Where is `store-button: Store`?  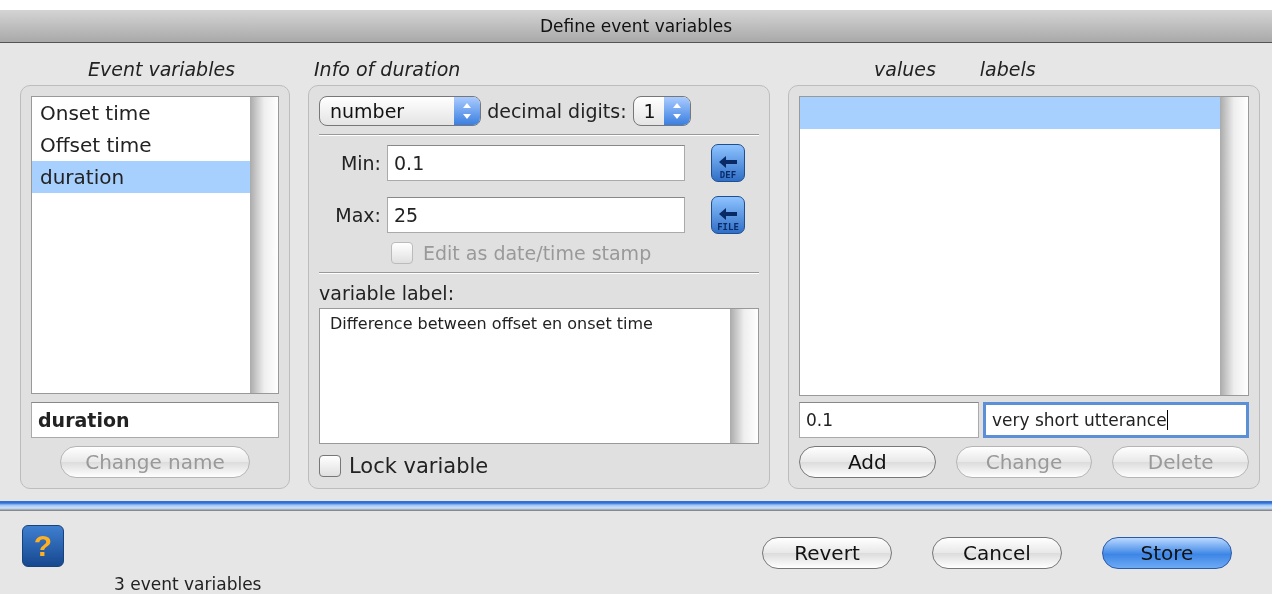
store-button: Store is located at coordinates (1167, 553).